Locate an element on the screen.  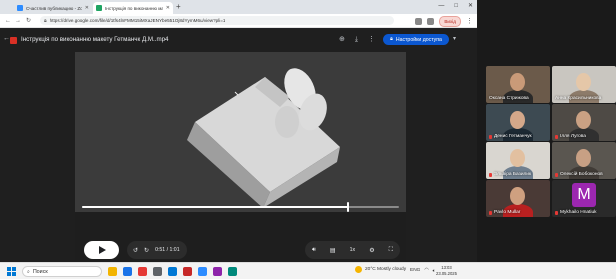
minimize-button: — is located at coordinates (441, 6).